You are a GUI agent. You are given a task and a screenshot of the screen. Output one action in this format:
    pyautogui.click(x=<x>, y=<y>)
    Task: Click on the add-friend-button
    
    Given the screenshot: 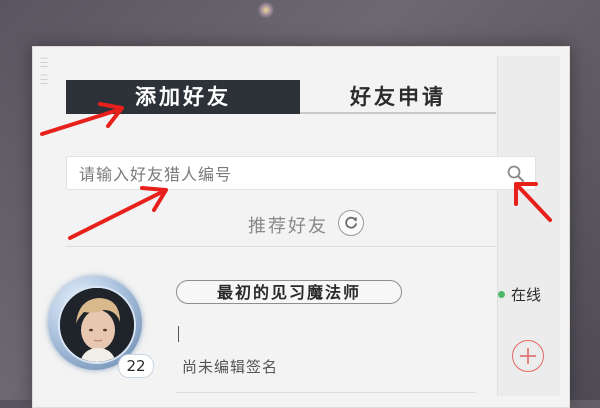 What is the action you would take?
    pyautogui.click(x=528, y=356)
    